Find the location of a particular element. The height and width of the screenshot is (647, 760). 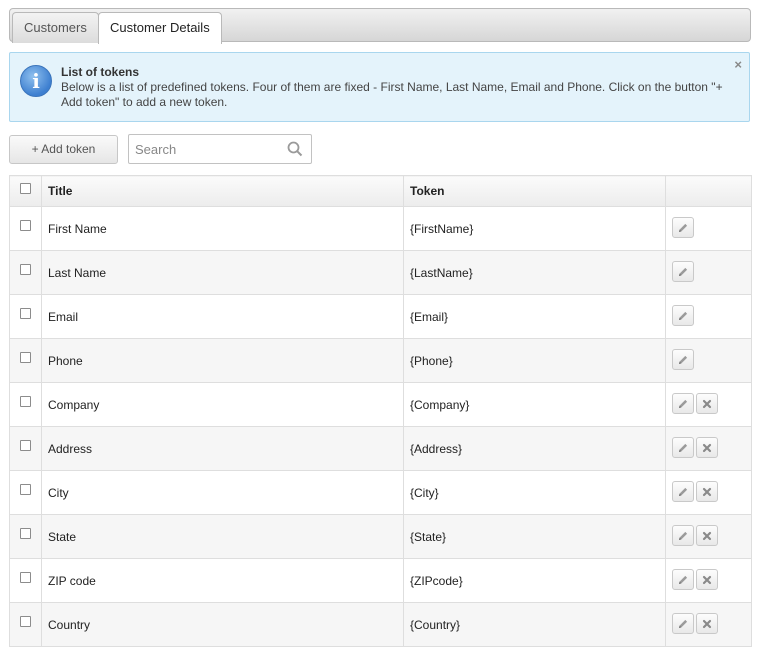

search-icon is located at coordinates (295, 149).